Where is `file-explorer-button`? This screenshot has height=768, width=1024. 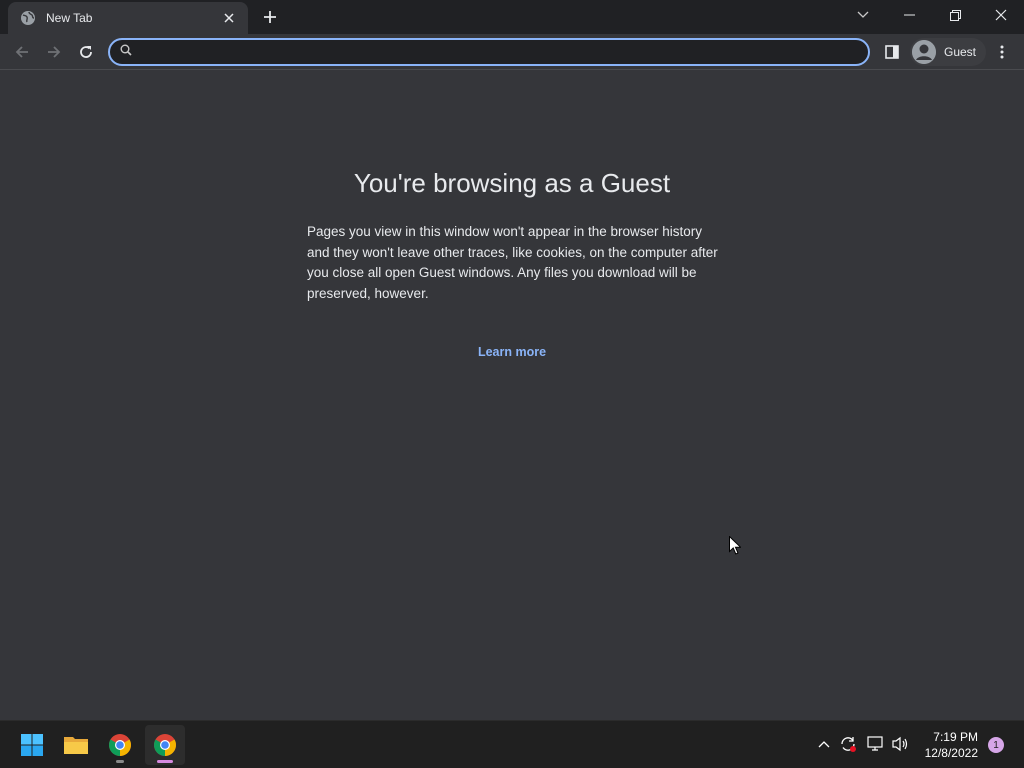
file-explorer-button is located at coordinates (76, 745).